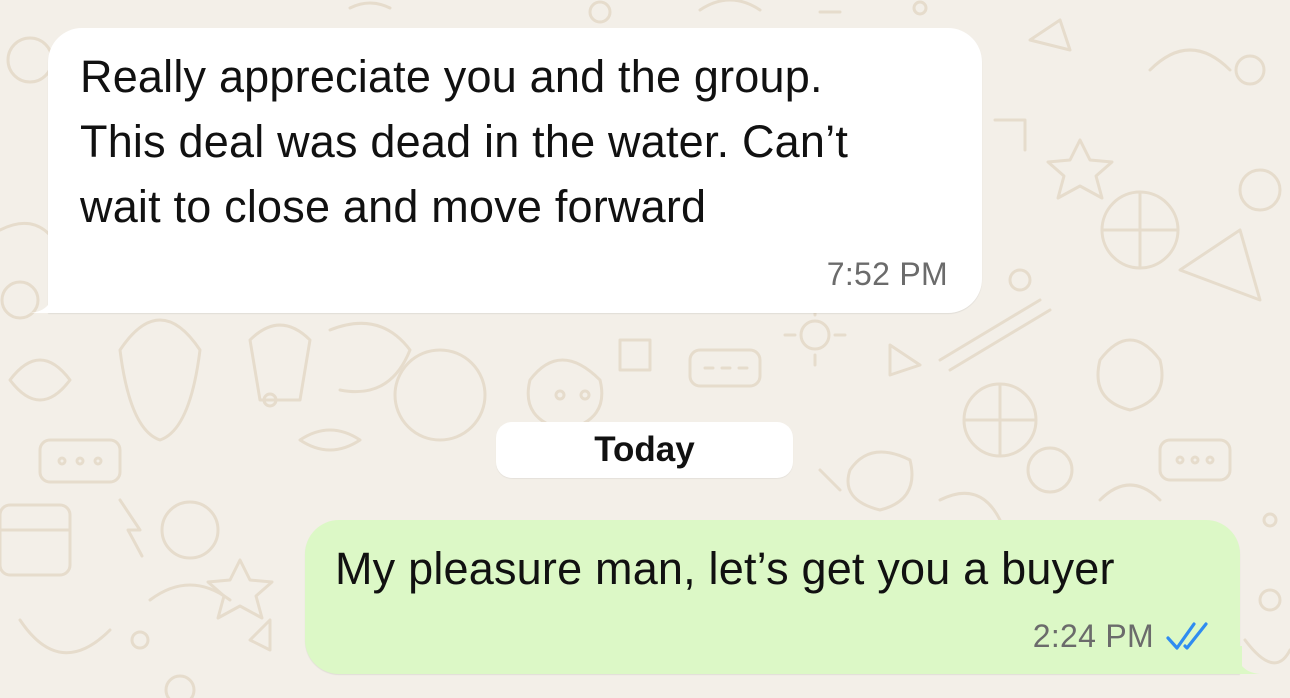 Image resolution: width=1290 pixels, height=698 pixels. What do you see at coordinates (887, 274) in the screenshot?
I see `incoming-message-time: 7:52 PM` at bounding box center [887, 274].